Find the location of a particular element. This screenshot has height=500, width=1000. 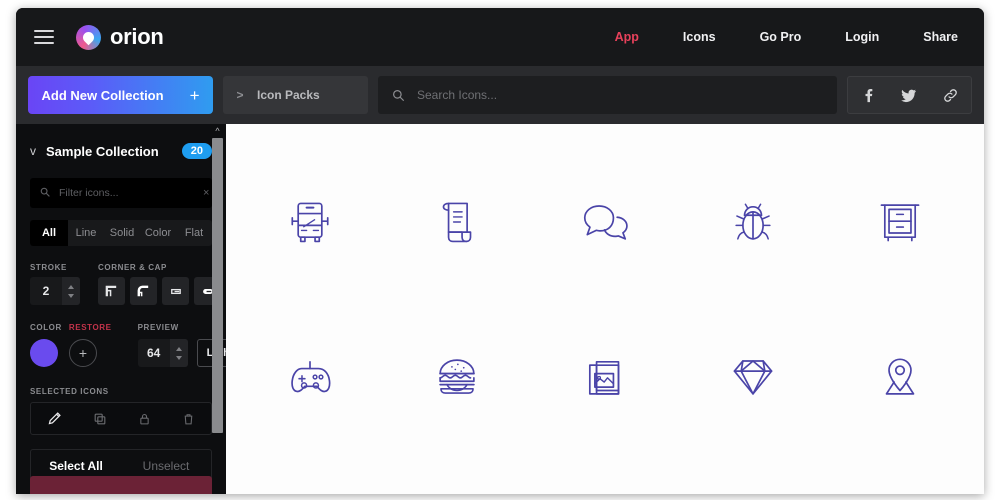

color-swatch is located at coordinates (44, 353).